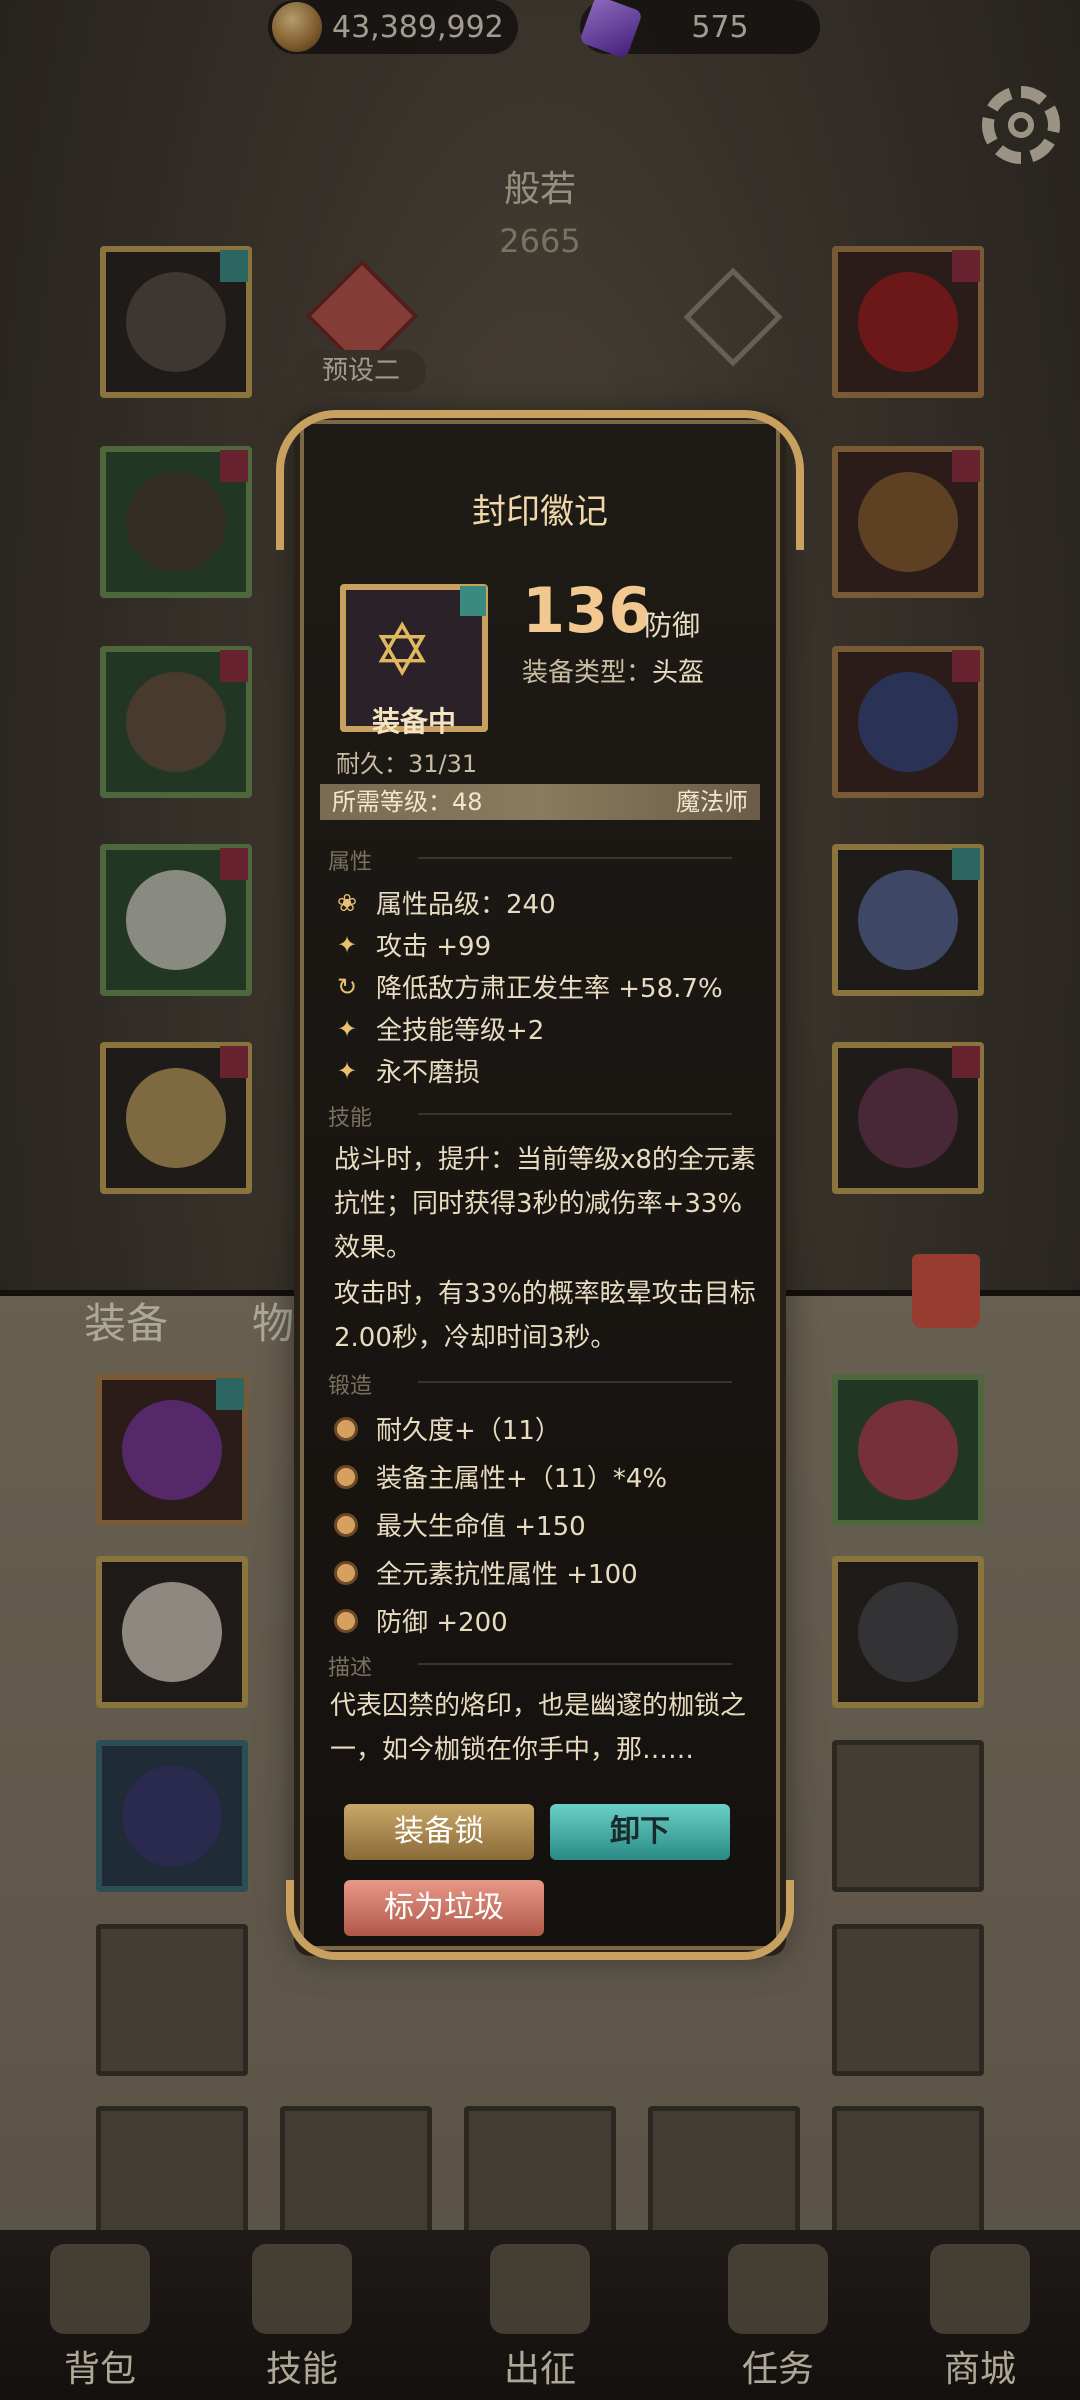 The image size is (1080, 2400). What do you see at coordinates (540, 802) in the screenshot?
I see `requirement-bar: 所需等级：48 魔法师` at bounding box center [540, 802].